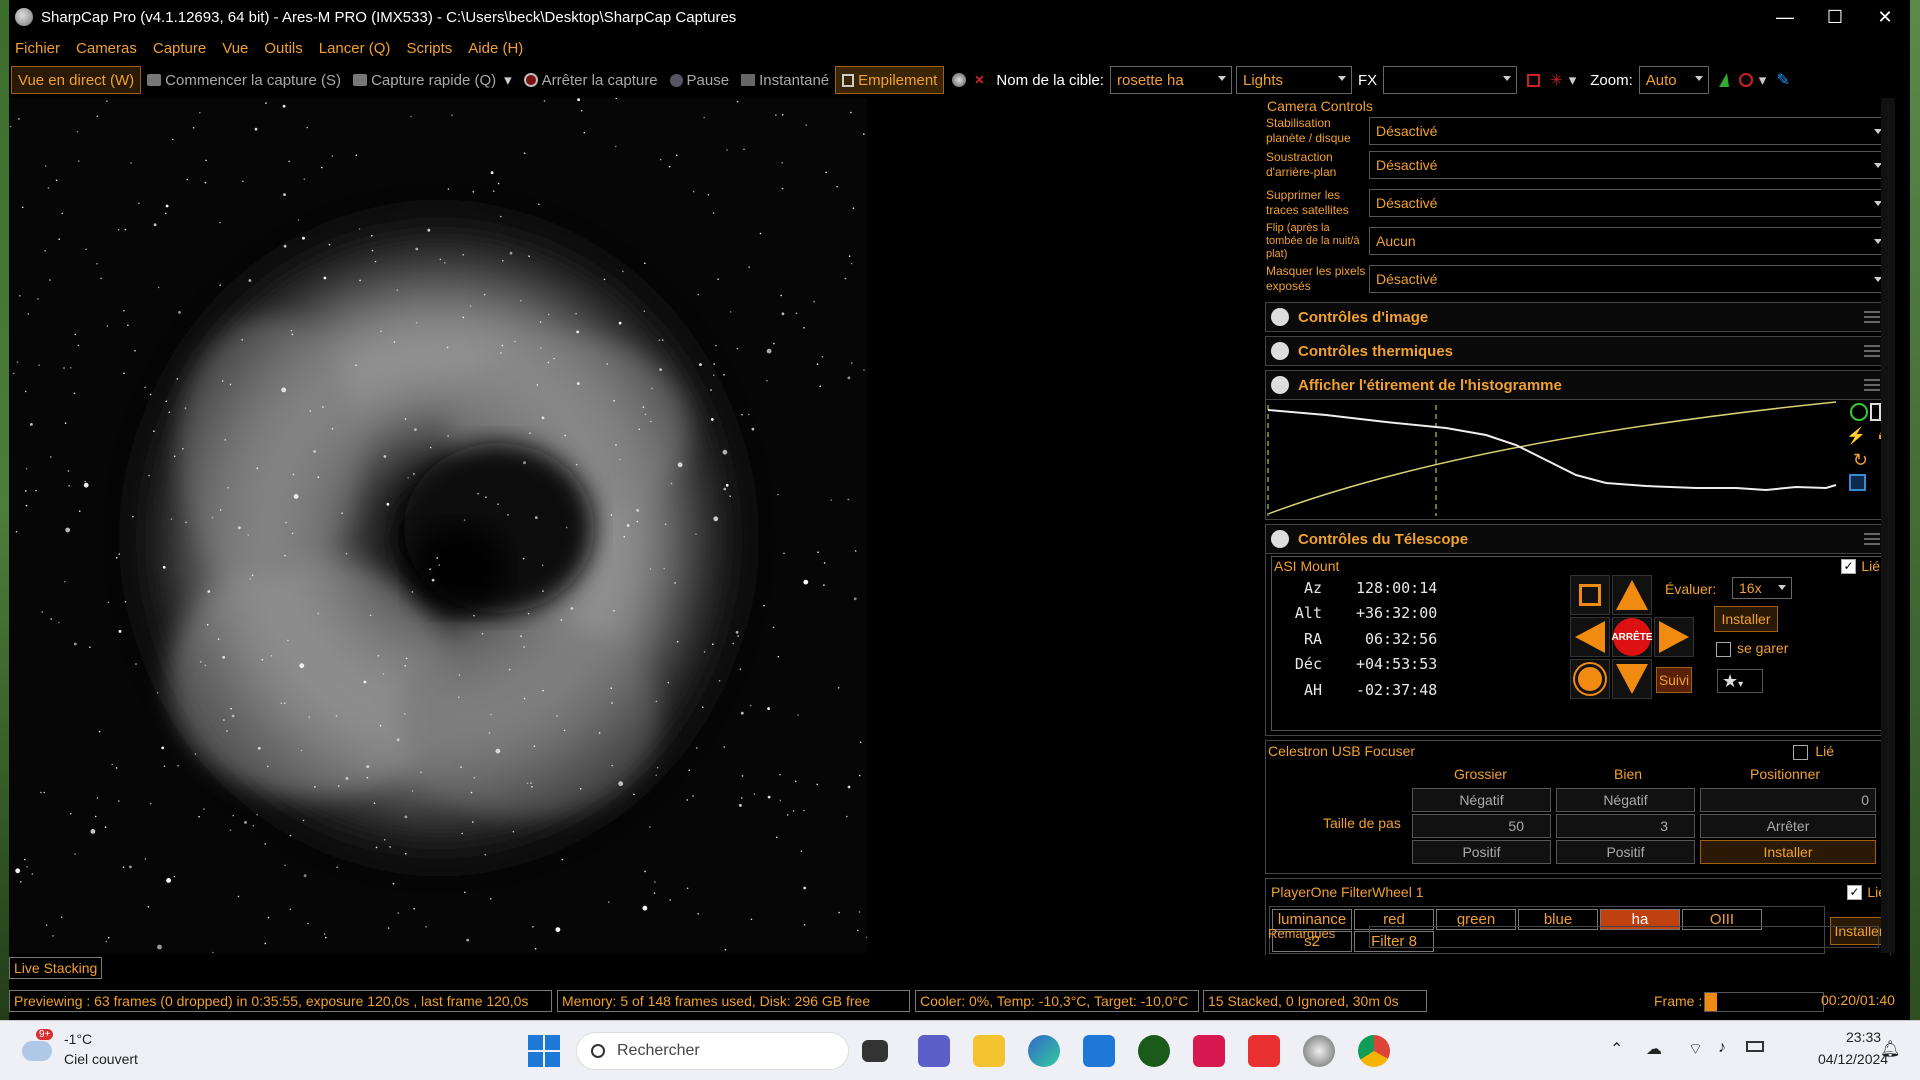  What do you see at coordinates (1890, 1049) in the screenshot?
I see `notification-bell-icon: 🔔︎` at bounding box center [1890, 1049].